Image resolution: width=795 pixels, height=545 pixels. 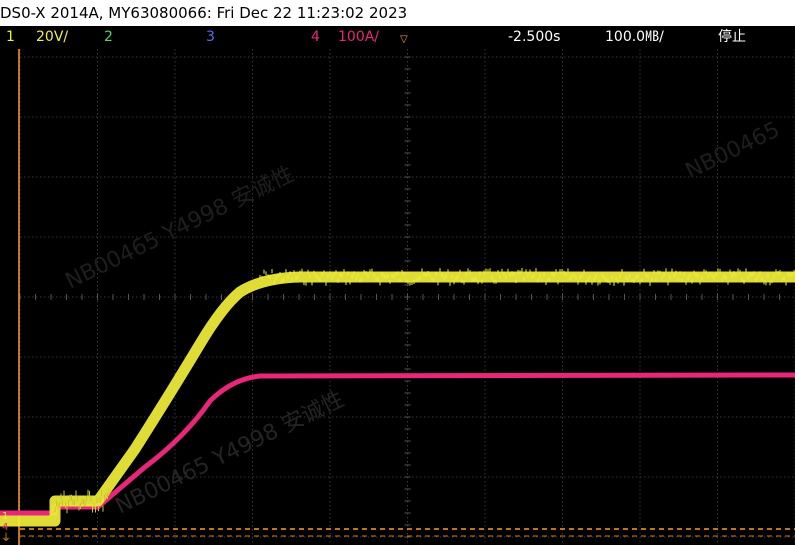 I want to click on channel-1-scale: 20V/, so click(x=52, y=37).